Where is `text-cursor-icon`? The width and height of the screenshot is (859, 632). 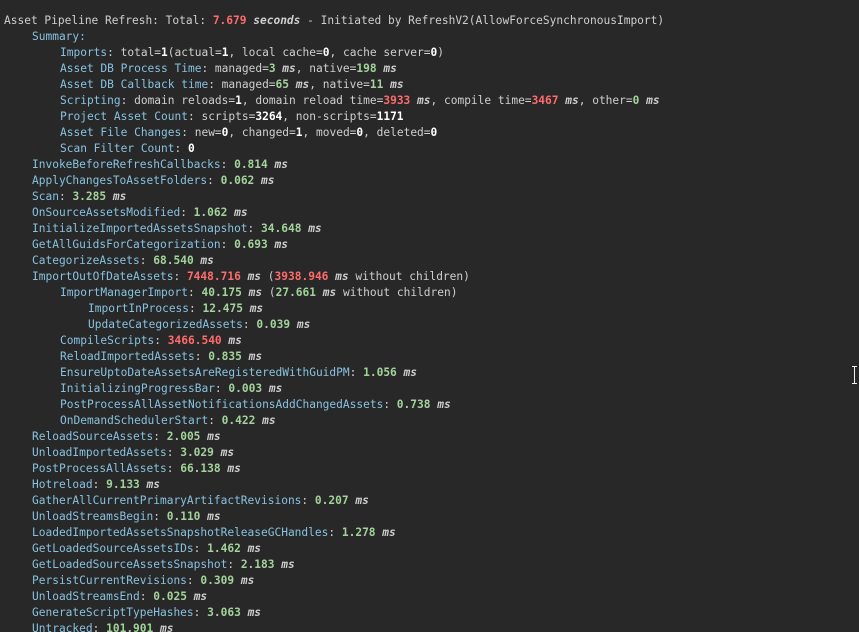 text-cursor-icon is located at coordinates (855, 375).